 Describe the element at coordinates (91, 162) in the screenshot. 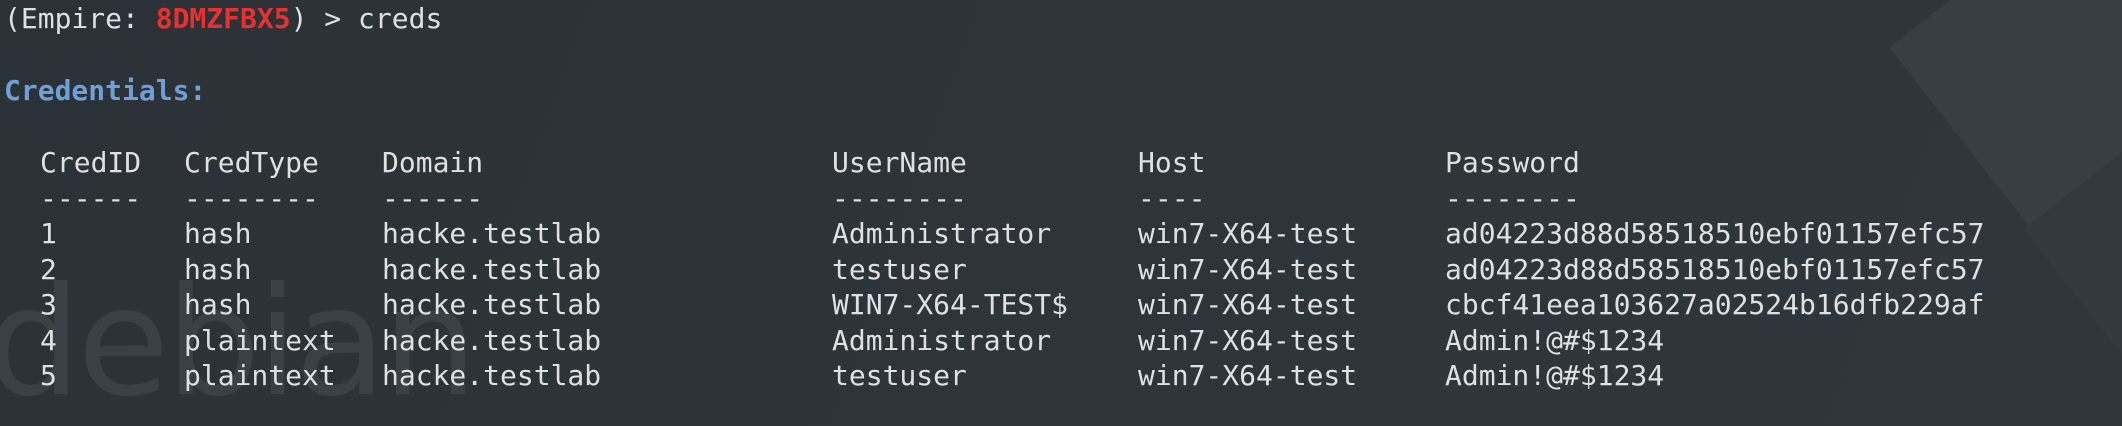

I see `column-header-credid: CredID` at that location.